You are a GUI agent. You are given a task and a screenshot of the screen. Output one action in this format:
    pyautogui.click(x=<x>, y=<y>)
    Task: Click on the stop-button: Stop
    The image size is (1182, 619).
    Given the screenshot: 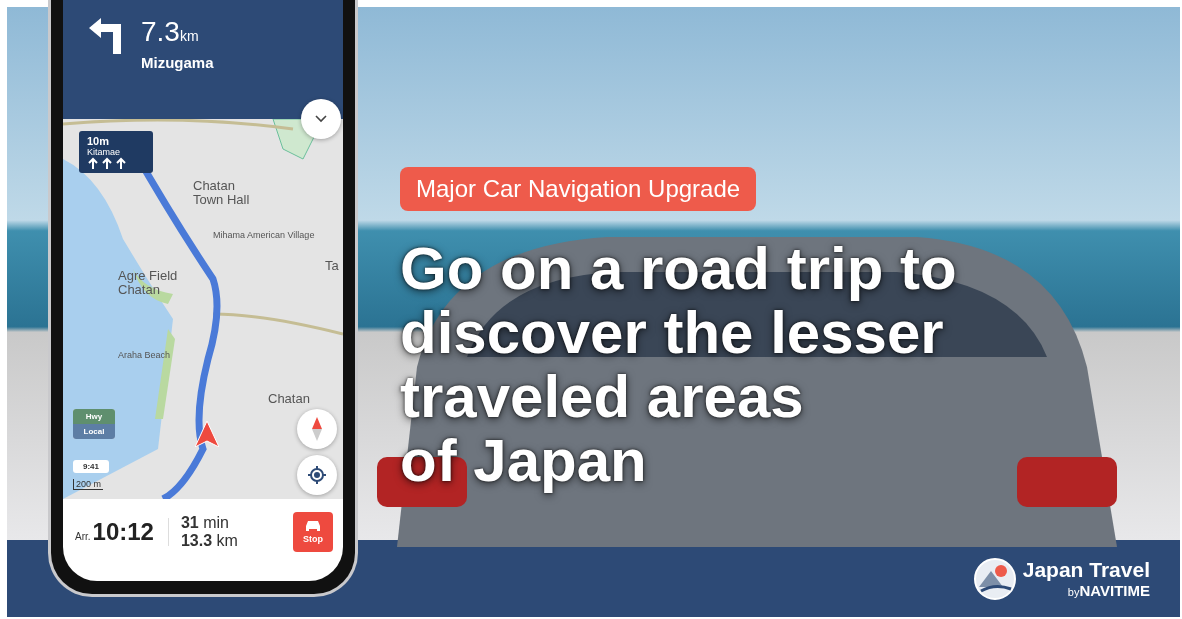 What is the action you would take?
    pyautogui.click(x=313, y=532)
    